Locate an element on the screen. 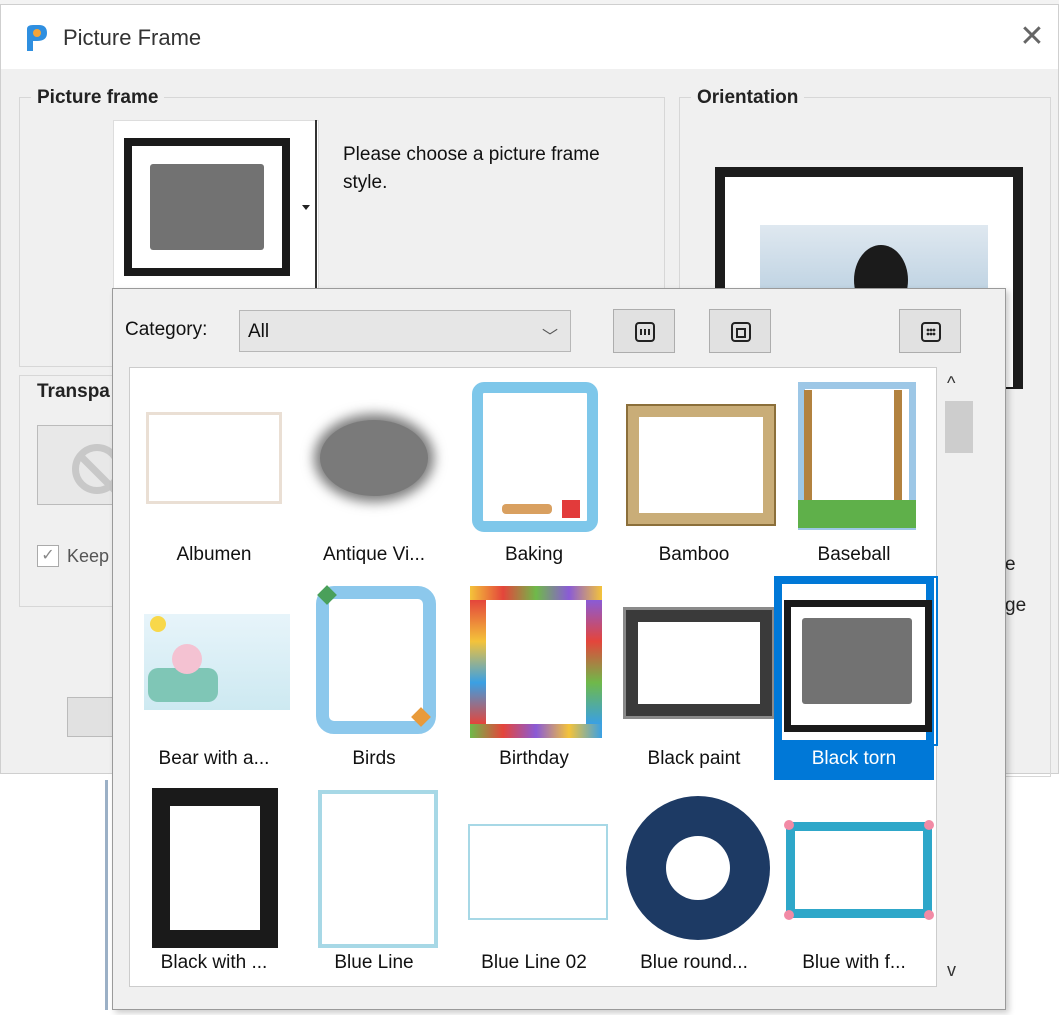  frame-item-label: Albumen is located at coordinates (214, 554).